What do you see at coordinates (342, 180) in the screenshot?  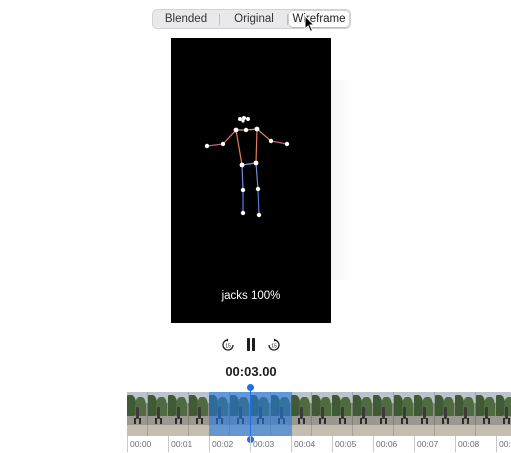 I see `window-edge-shadow` at bounding box center [342, 180].